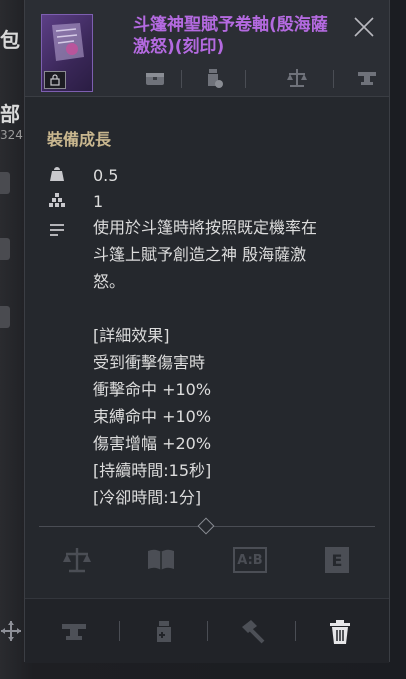 Image resolution: width=406 pixels, height=679 pixels. What do you see at coordinates (98, 201) in the screenshot?
I see `stack-value: 1` at bounding box center [98, 201].